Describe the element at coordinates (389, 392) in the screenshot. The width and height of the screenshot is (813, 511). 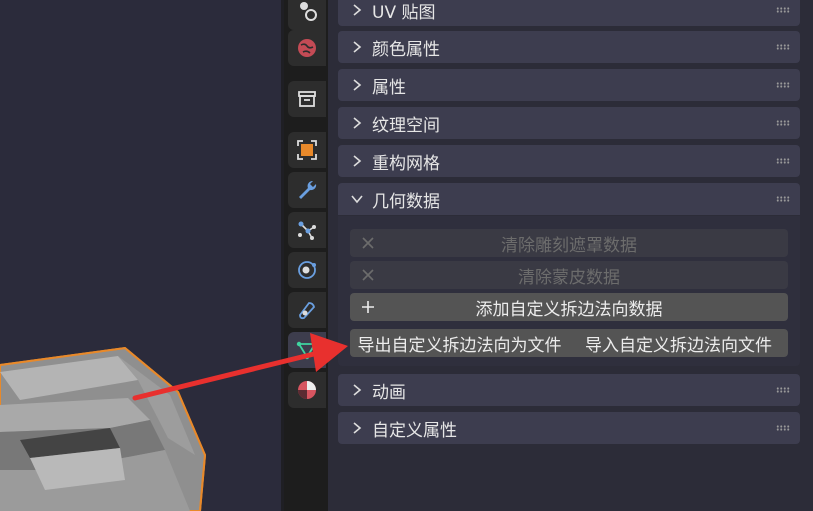
I see `panel-label: 动画` at that location.